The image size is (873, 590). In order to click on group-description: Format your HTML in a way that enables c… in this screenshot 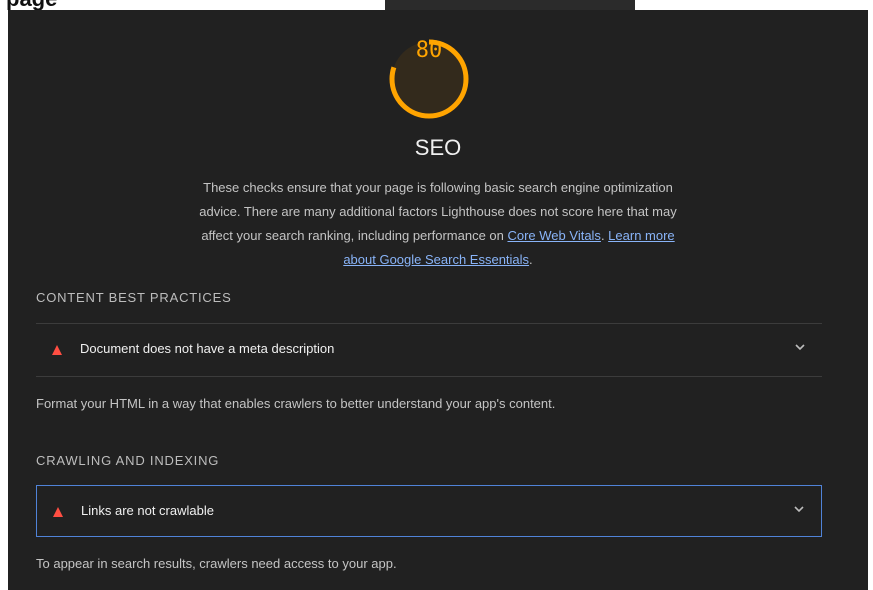, I will do `click(296, 403)`.